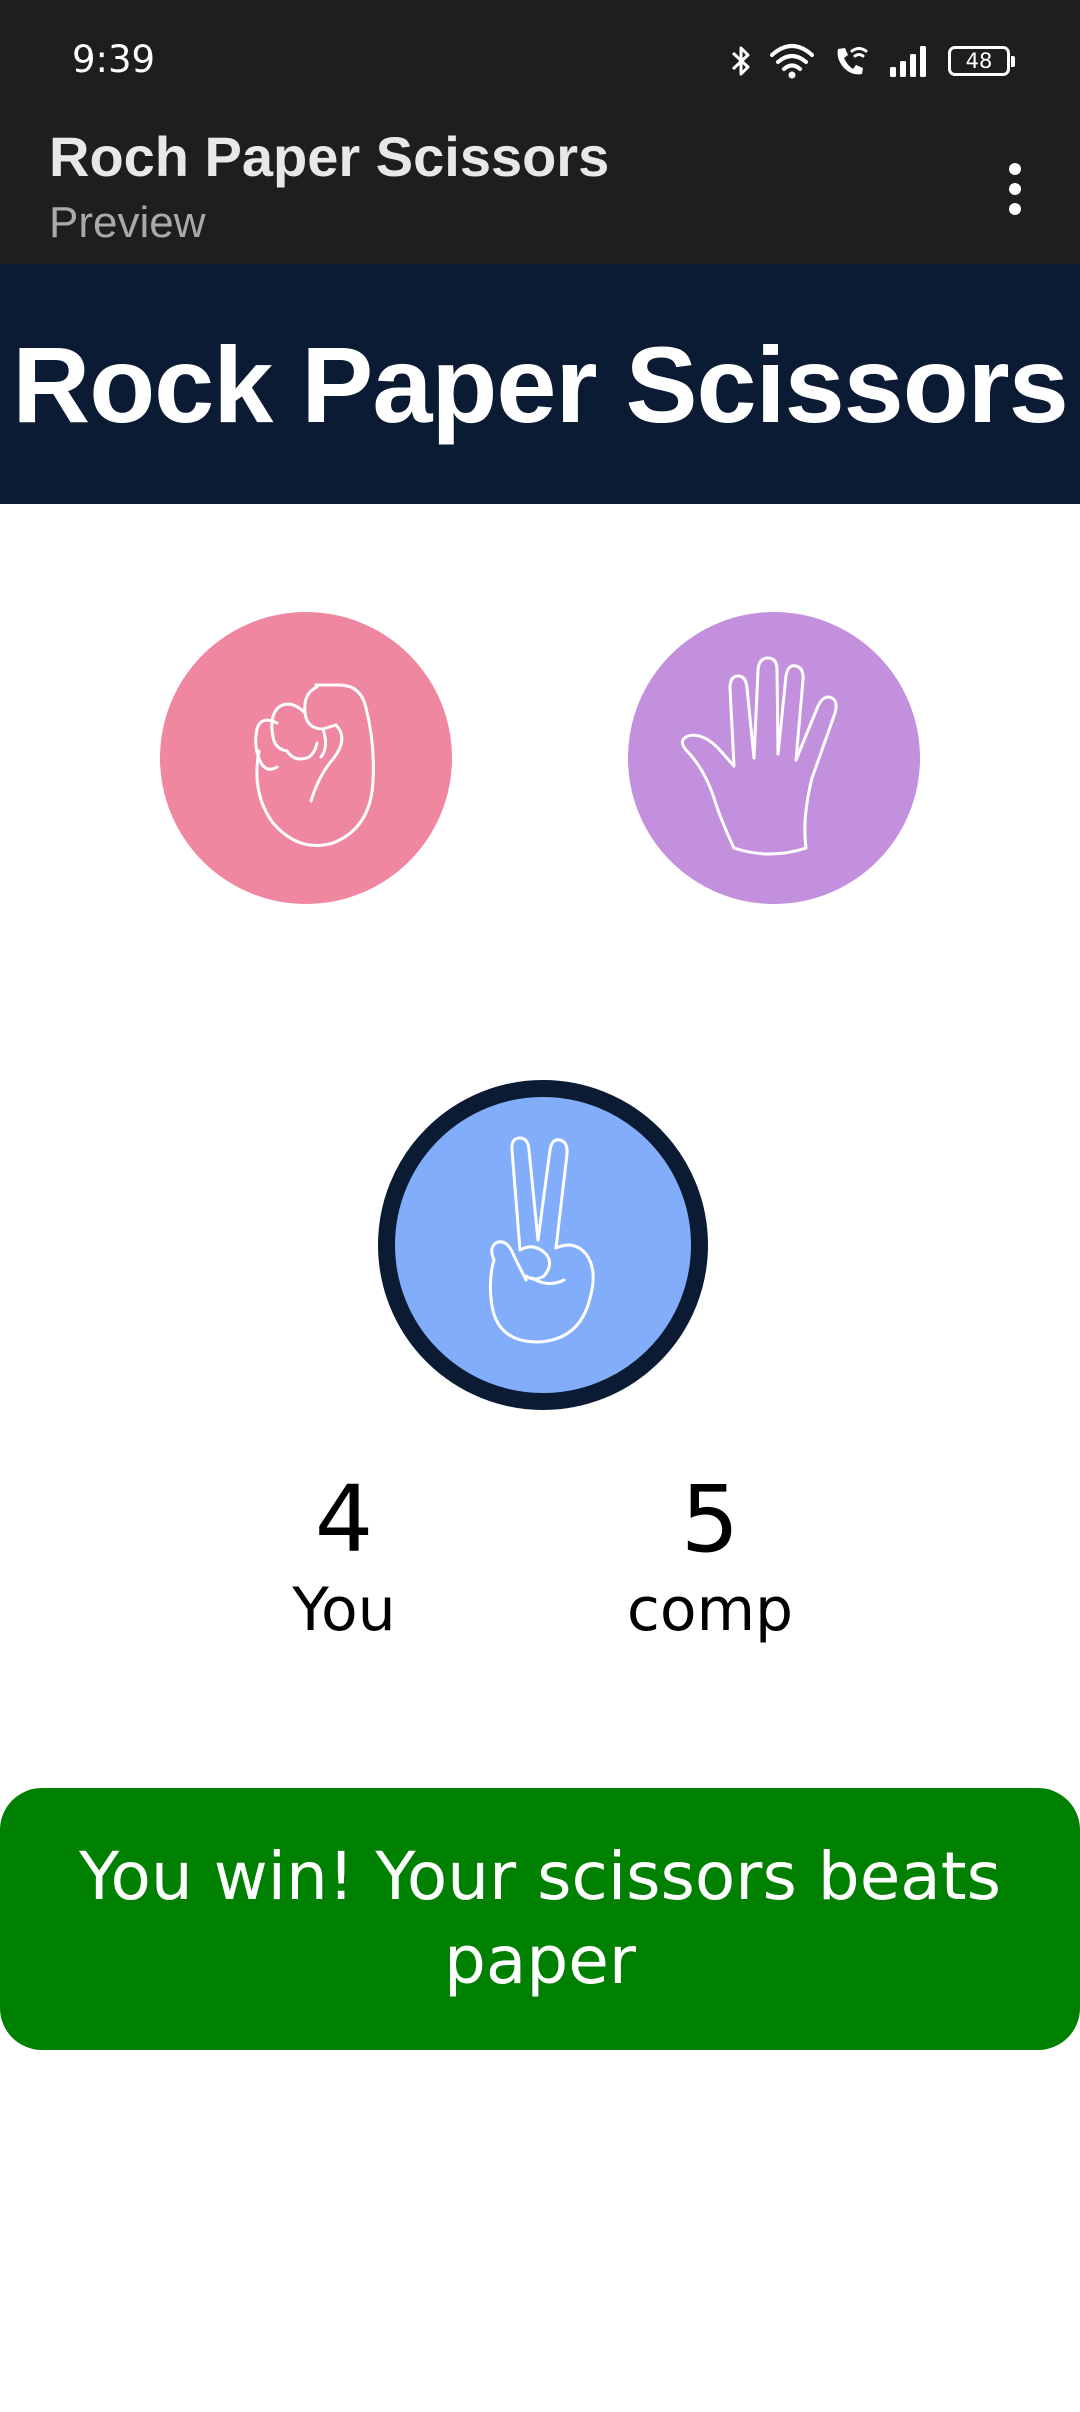 The height and width of the screenshot is (2412, 1080). What do you see at coordinates (852, 61) in the screenshot?
I see `wifi-calling-icon` at bounding box center [852, 61].